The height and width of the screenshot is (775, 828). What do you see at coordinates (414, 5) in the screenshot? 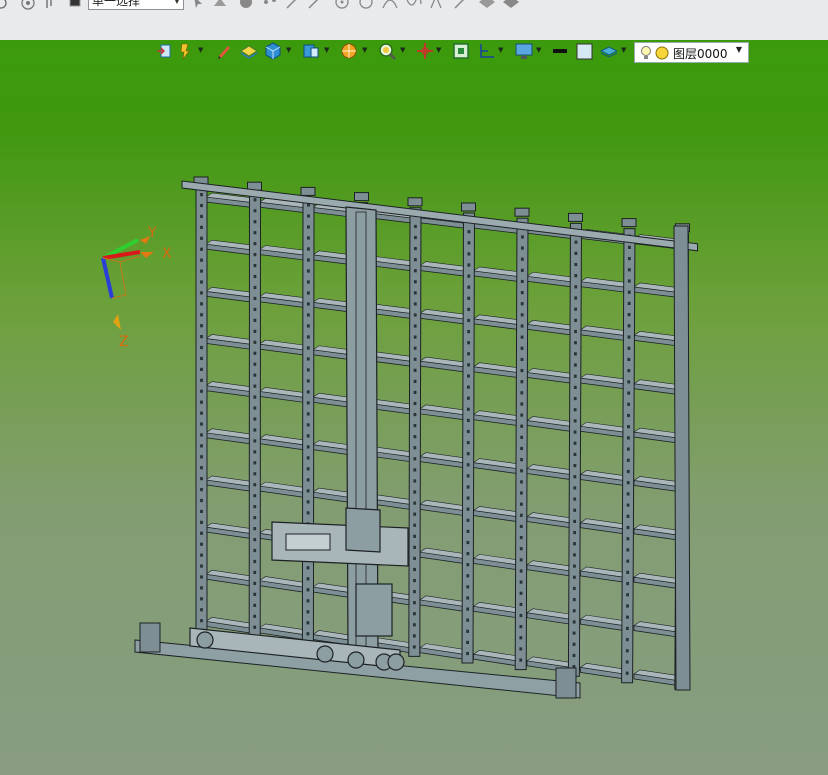
I see `spline-icon` at bounding box center [414, 5].